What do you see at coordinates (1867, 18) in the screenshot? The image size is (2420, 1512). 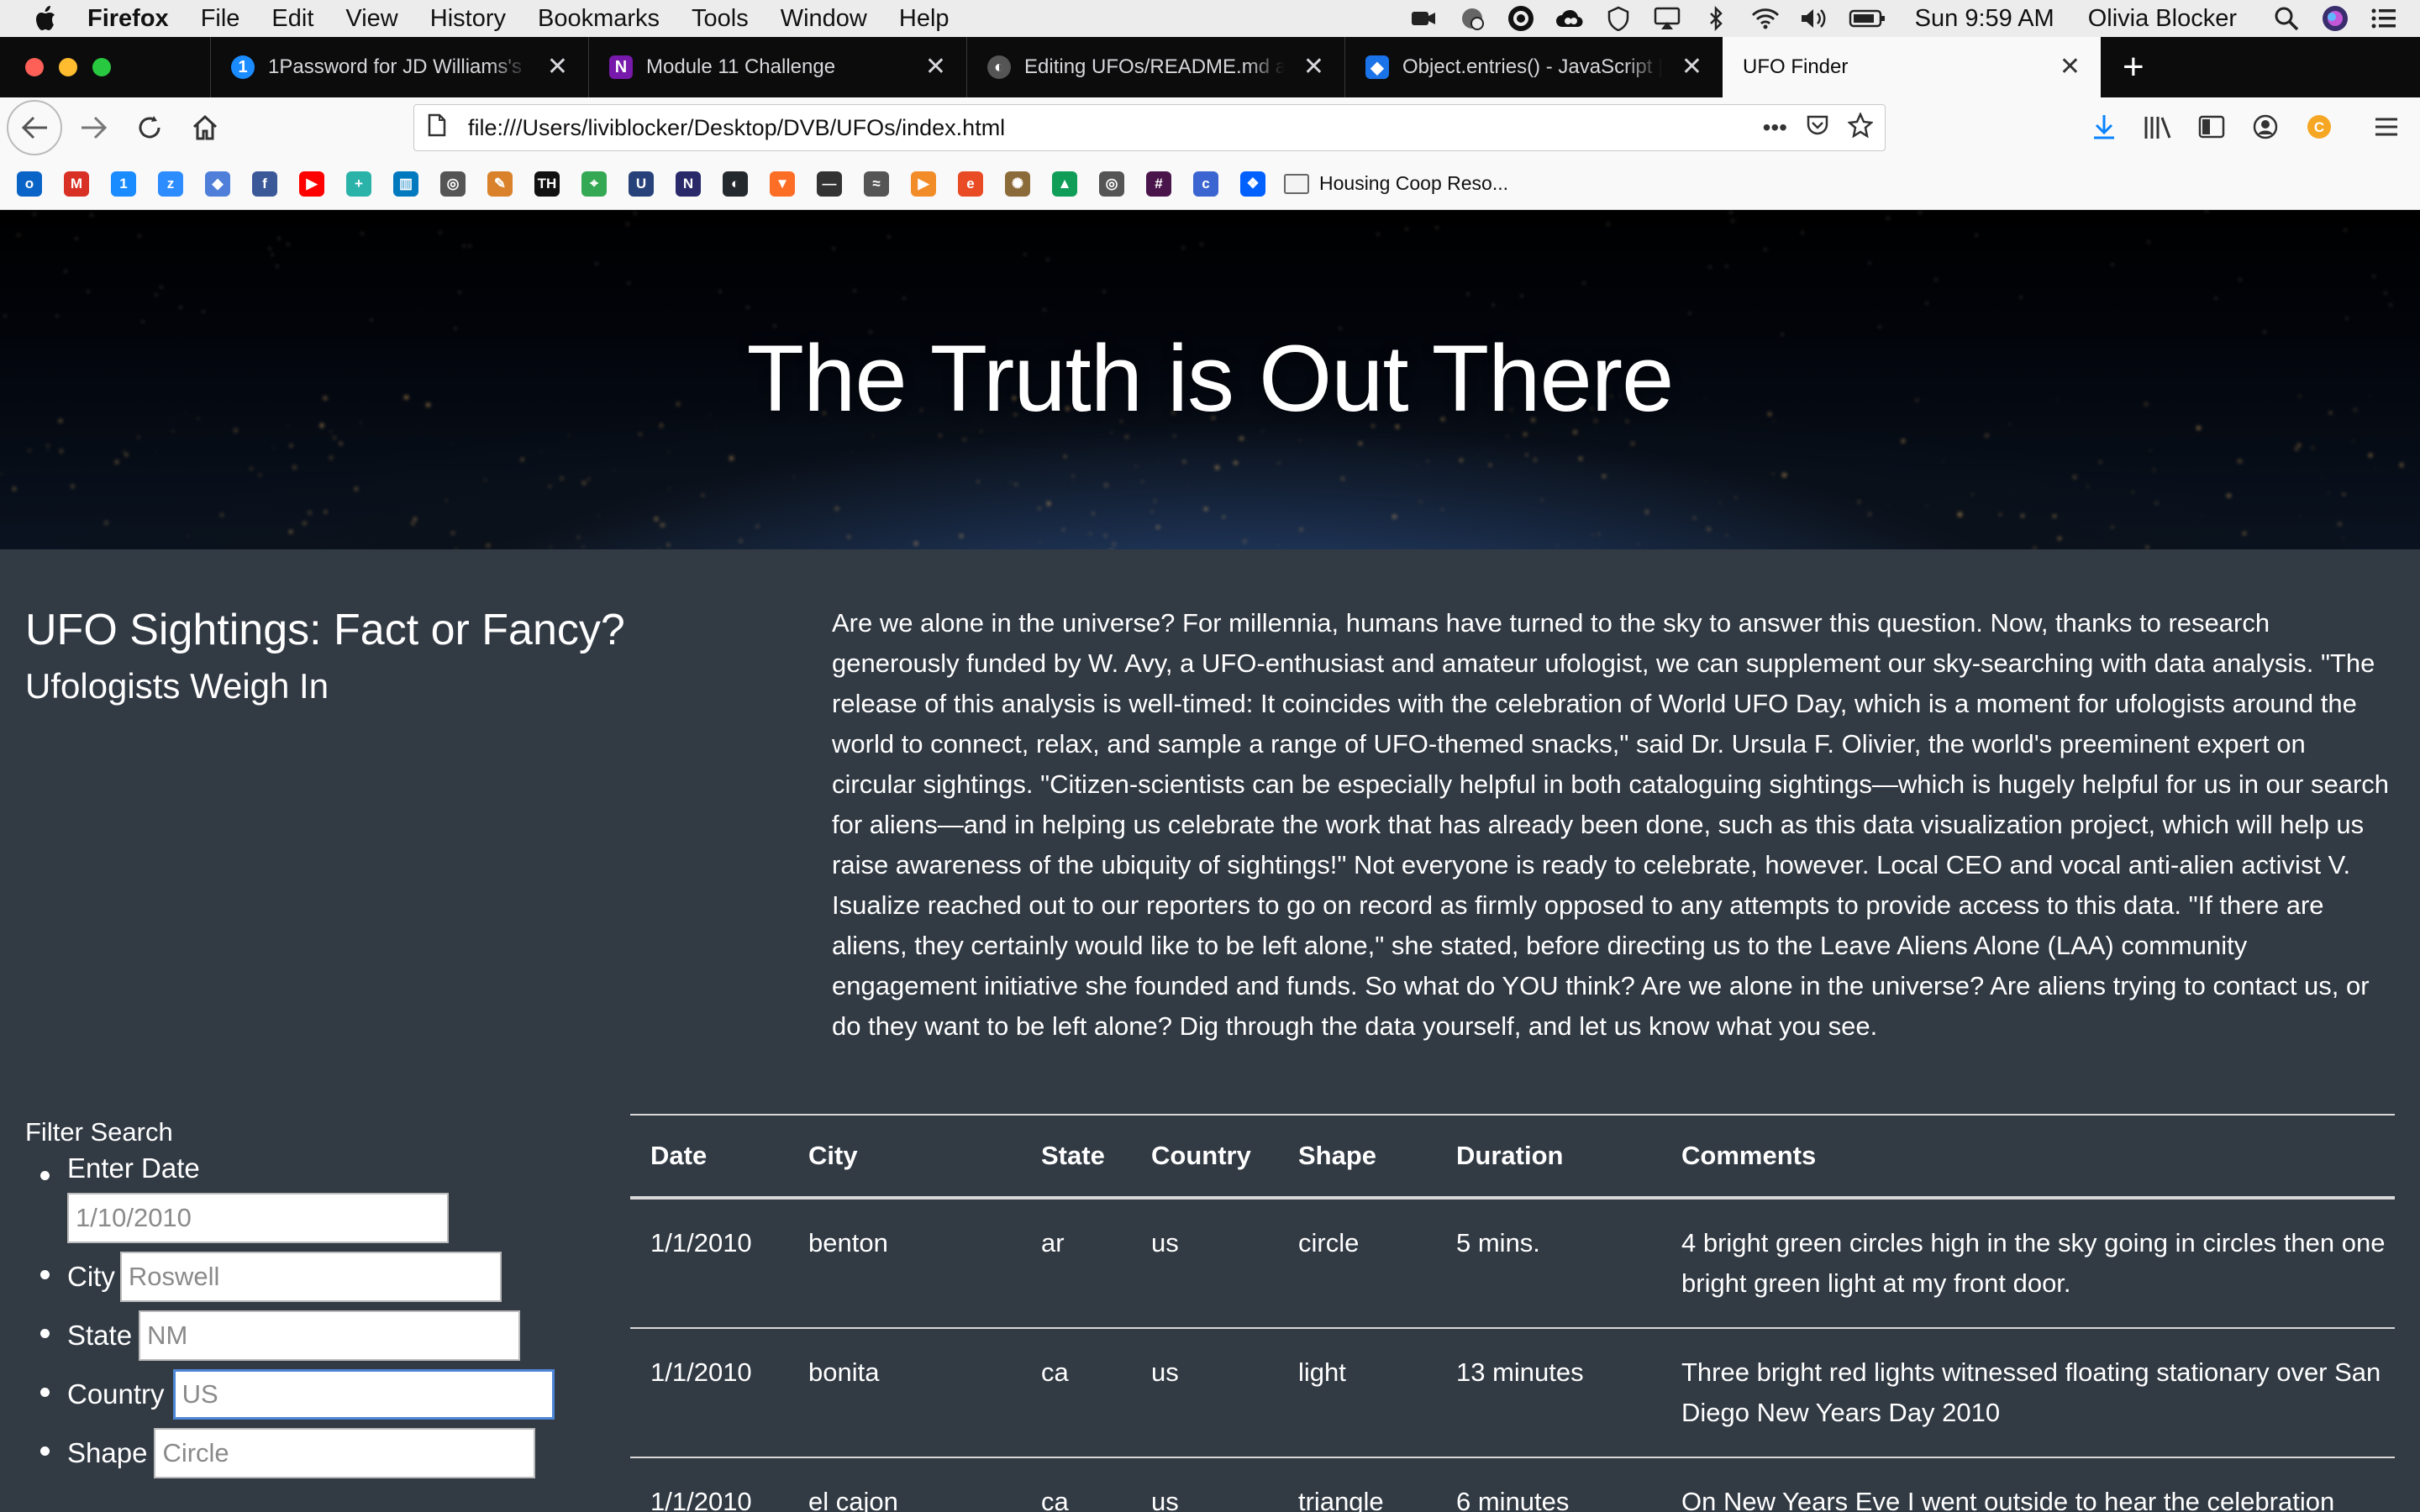 I see `battery-icon` at bounding box center [1867, 18].